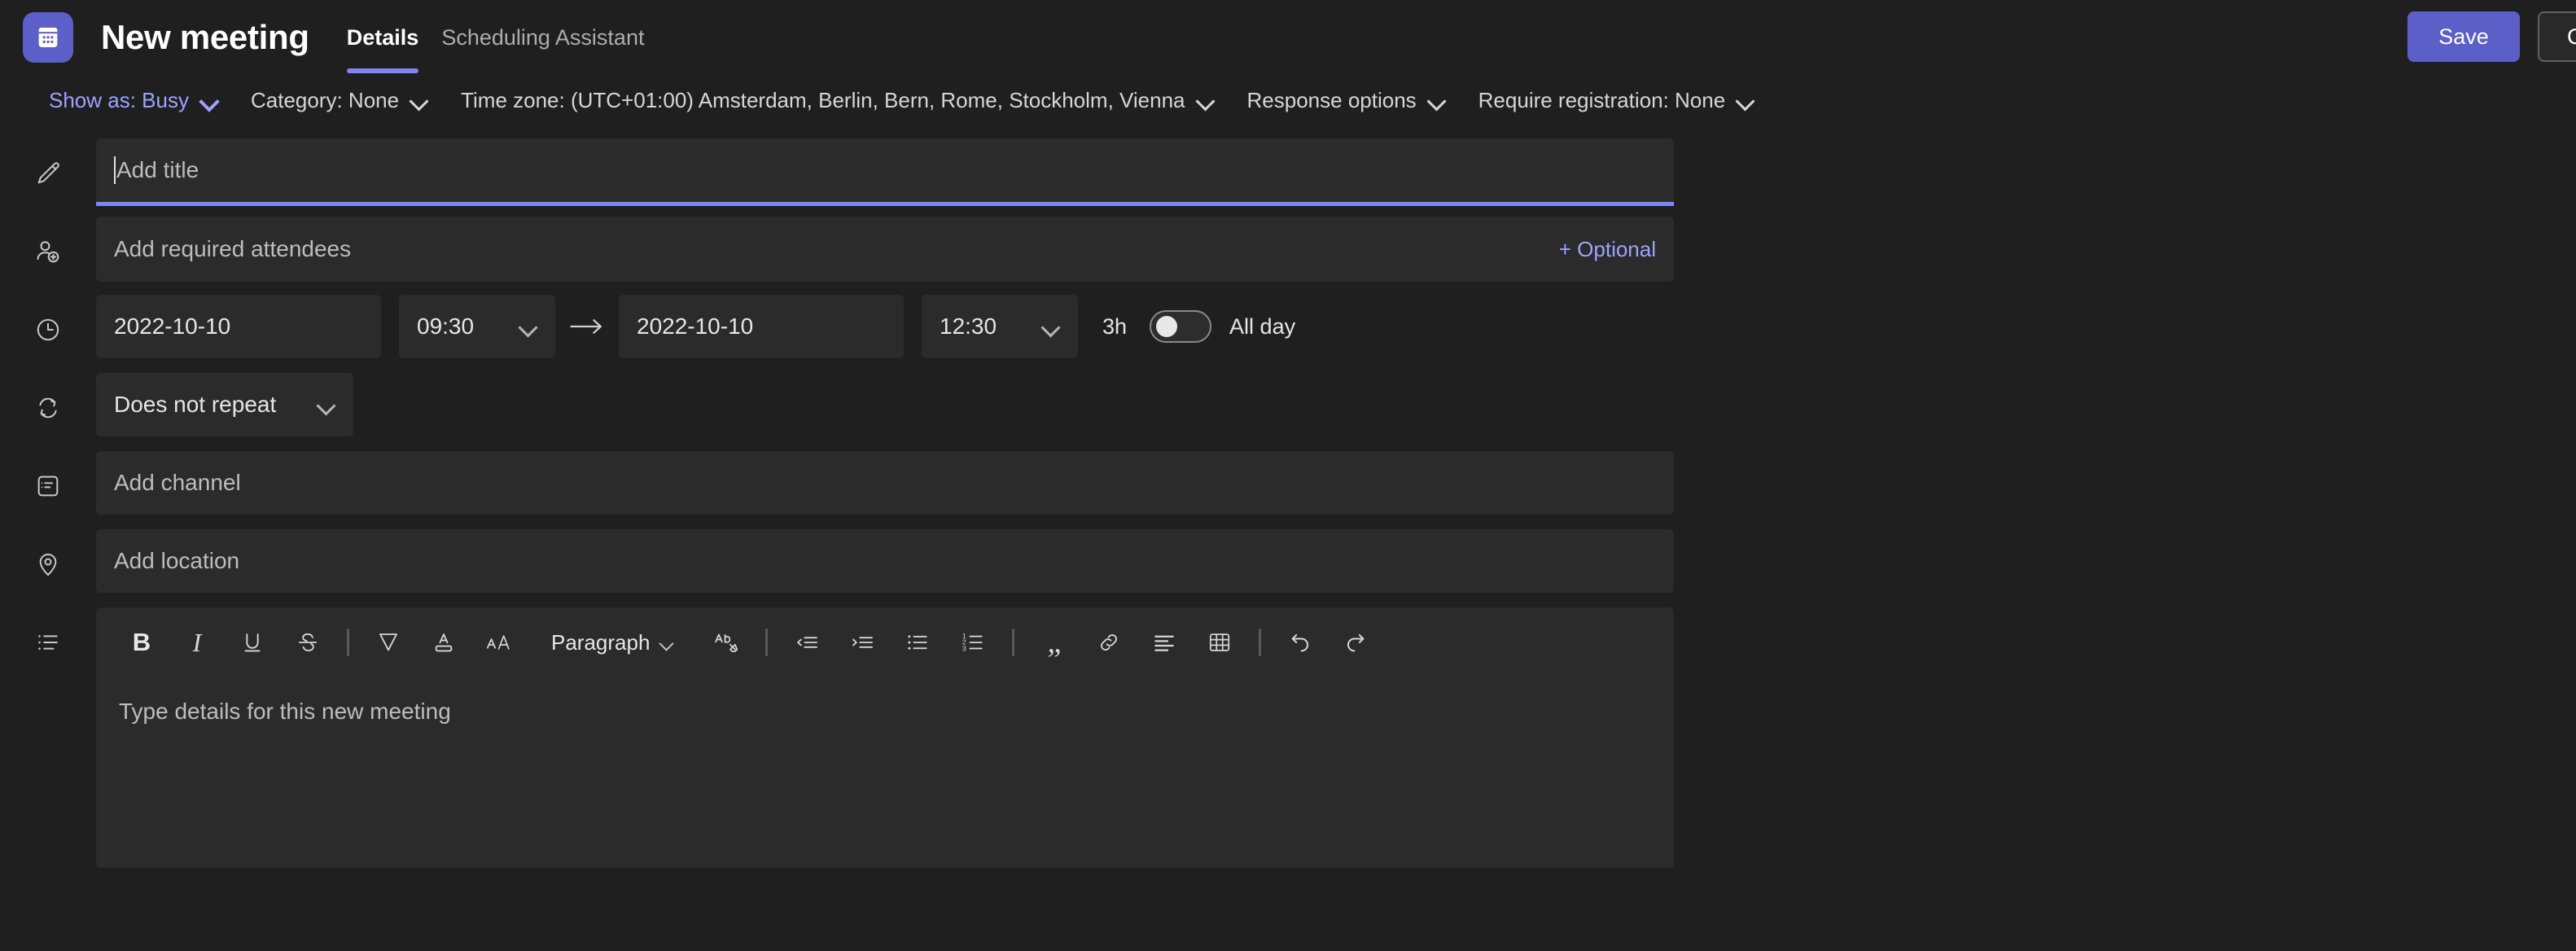  What do you see at coordinates (885, 404) in the screenshot?
I see `repeat-row-body: Does not repeat` at bounding box center [885, 404].